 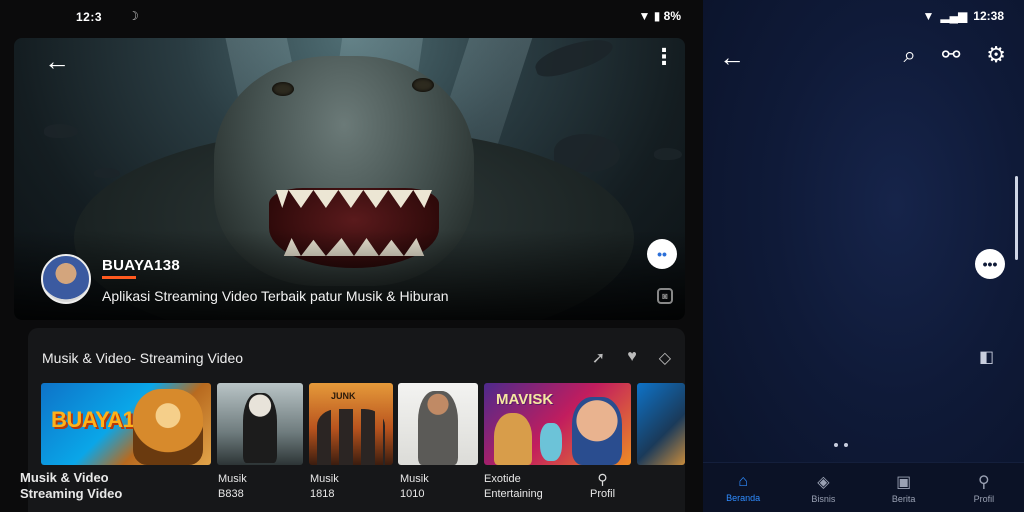 I want to click on status-time: 12:38, so click(x=988, y=16).